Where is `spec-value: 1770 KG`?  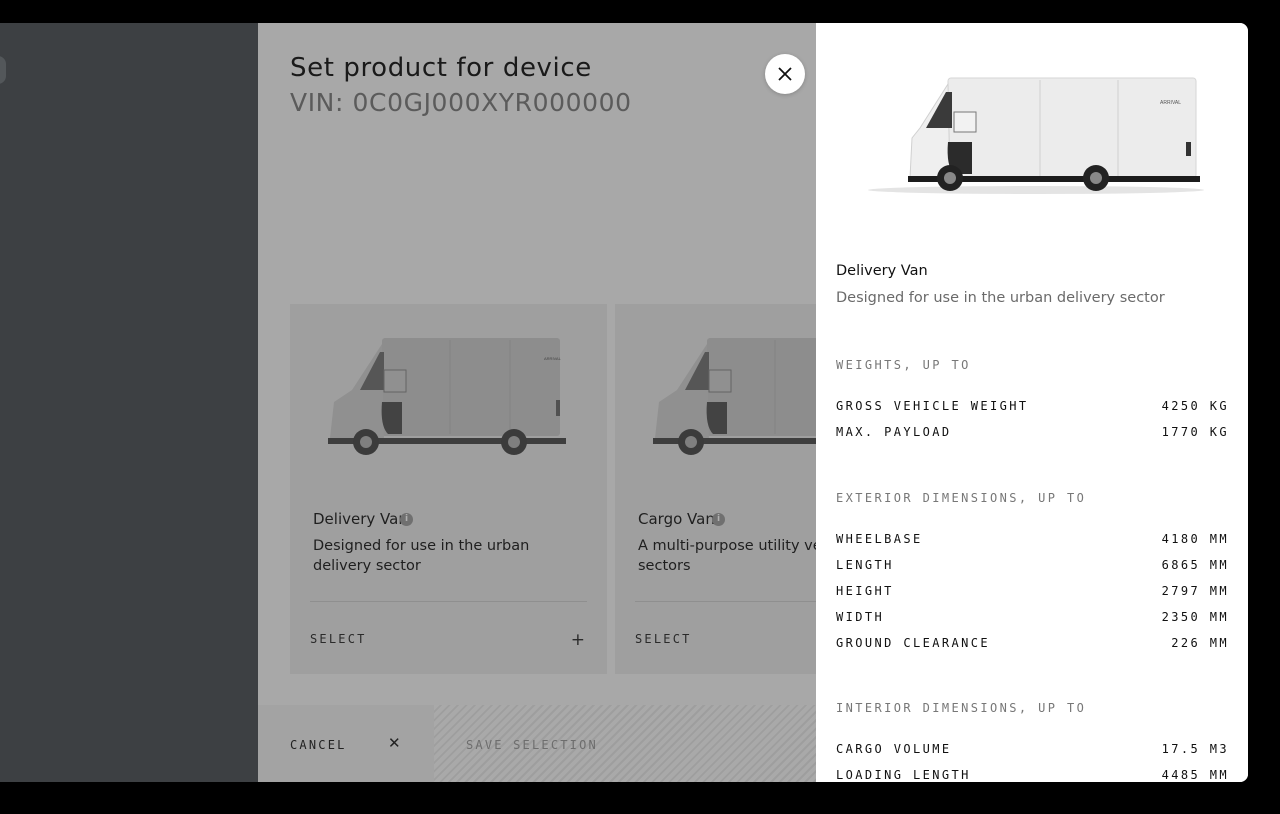 spec-value: 1770 KG is located at coordinates (1195, 432).